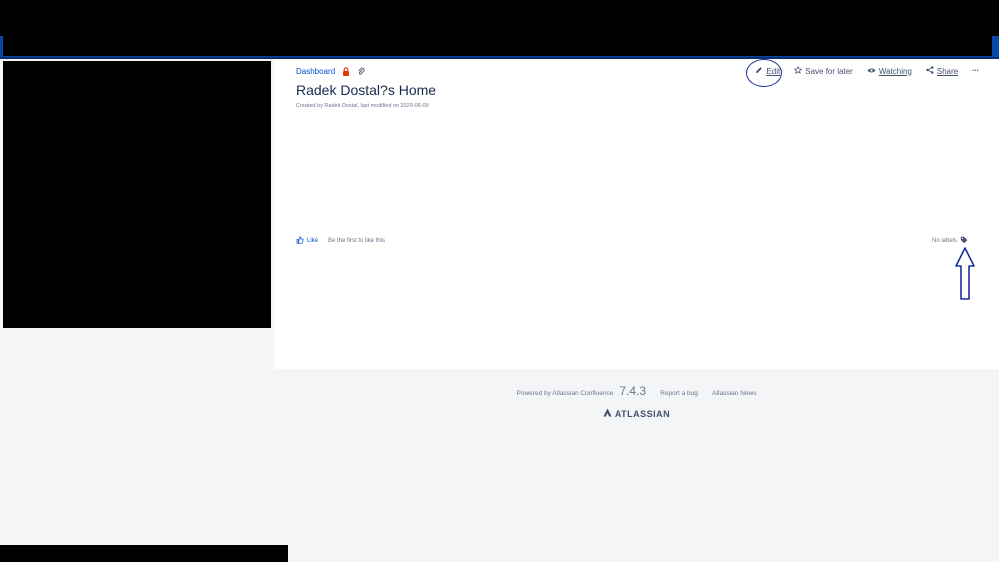 The width and height of the screenshot is (999, 562). I want to click on like-label: Like, so click(313, 241).